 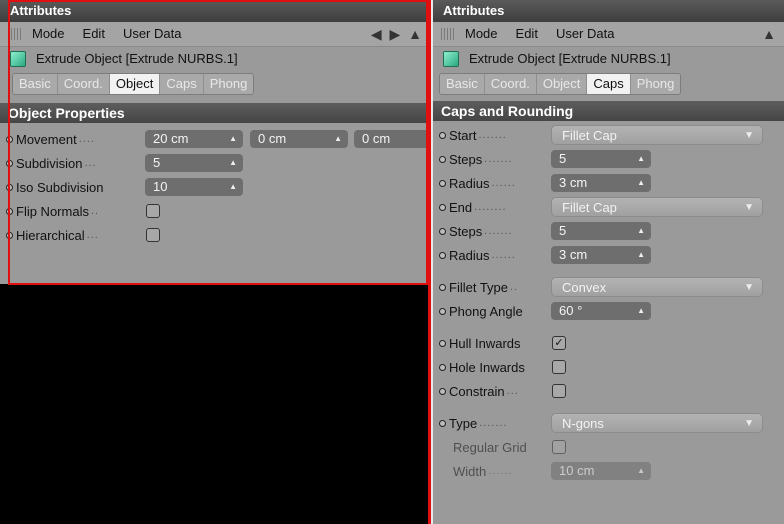 I want to click on nav-arrows-icon: ◀ ▶ ▲, so click(x=397, y=34).